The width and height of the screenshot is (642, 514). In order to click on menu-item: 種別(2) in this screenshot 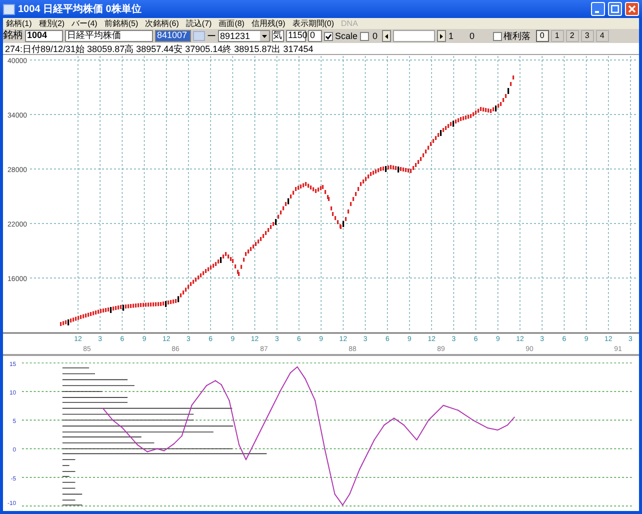, I will do `click(51, 24)`.